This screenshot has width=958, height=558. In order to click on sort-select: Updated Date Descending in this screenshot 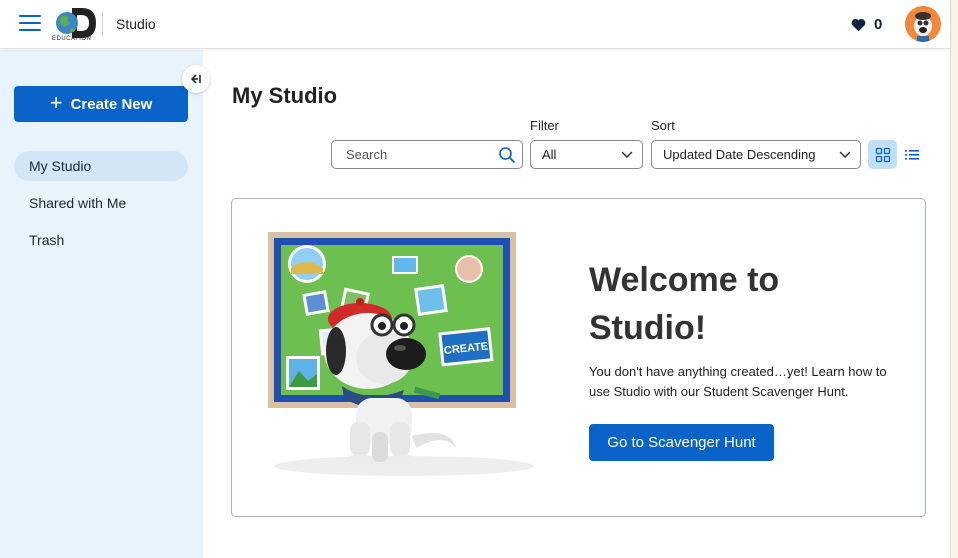, I will do `click(756, 154)`.